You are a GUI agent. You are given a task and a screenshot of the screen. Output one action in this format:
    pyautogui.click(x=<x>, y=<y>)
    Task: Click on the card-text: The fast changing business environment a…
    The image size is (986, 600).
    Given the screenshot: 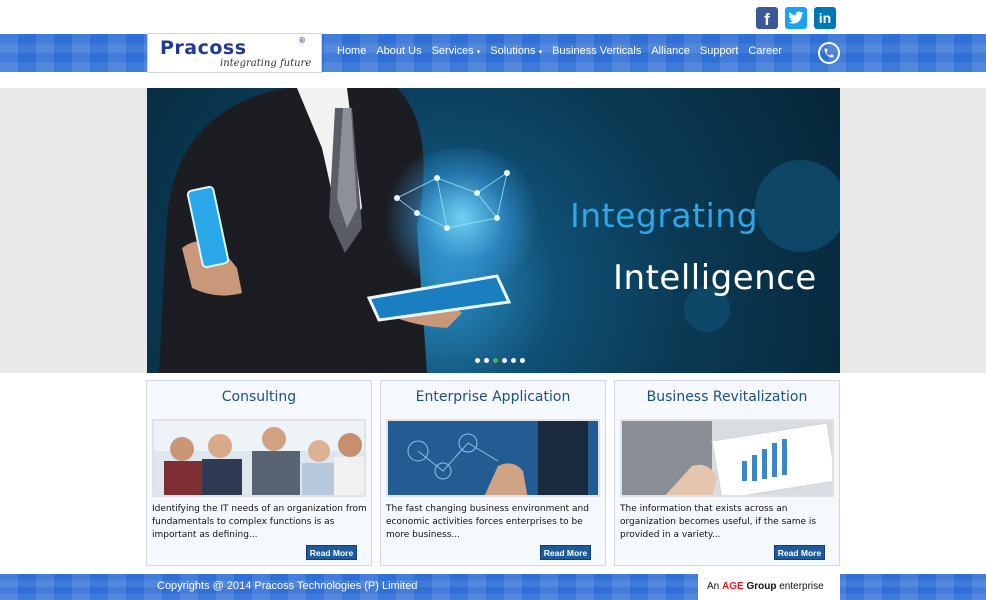 What is the action you would take?
    pyautogui.click(x=487, y=522)
    